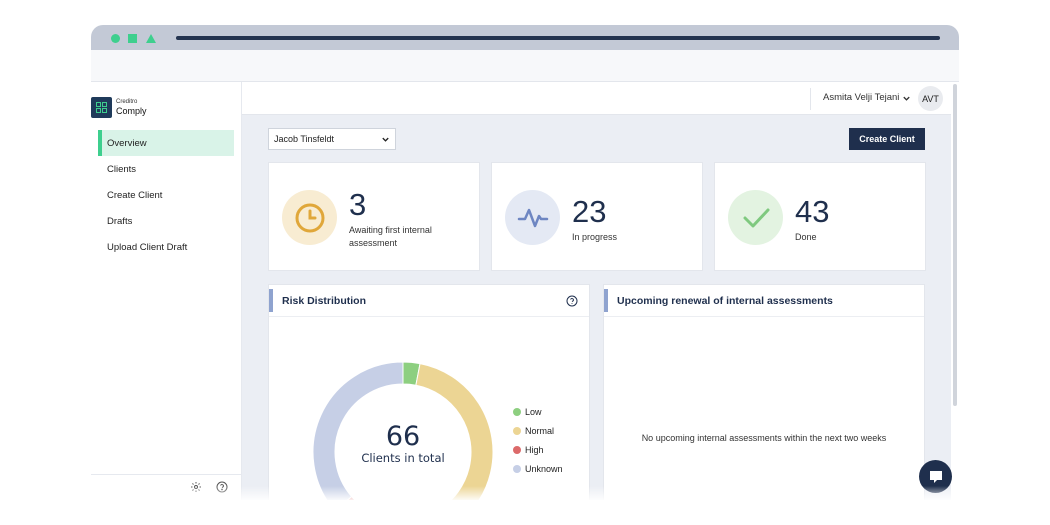 The image size is (1050, 525). Describe the element at coordinates (403, 436) in the screenshot. I see `donut-total-value: 66` at that location.